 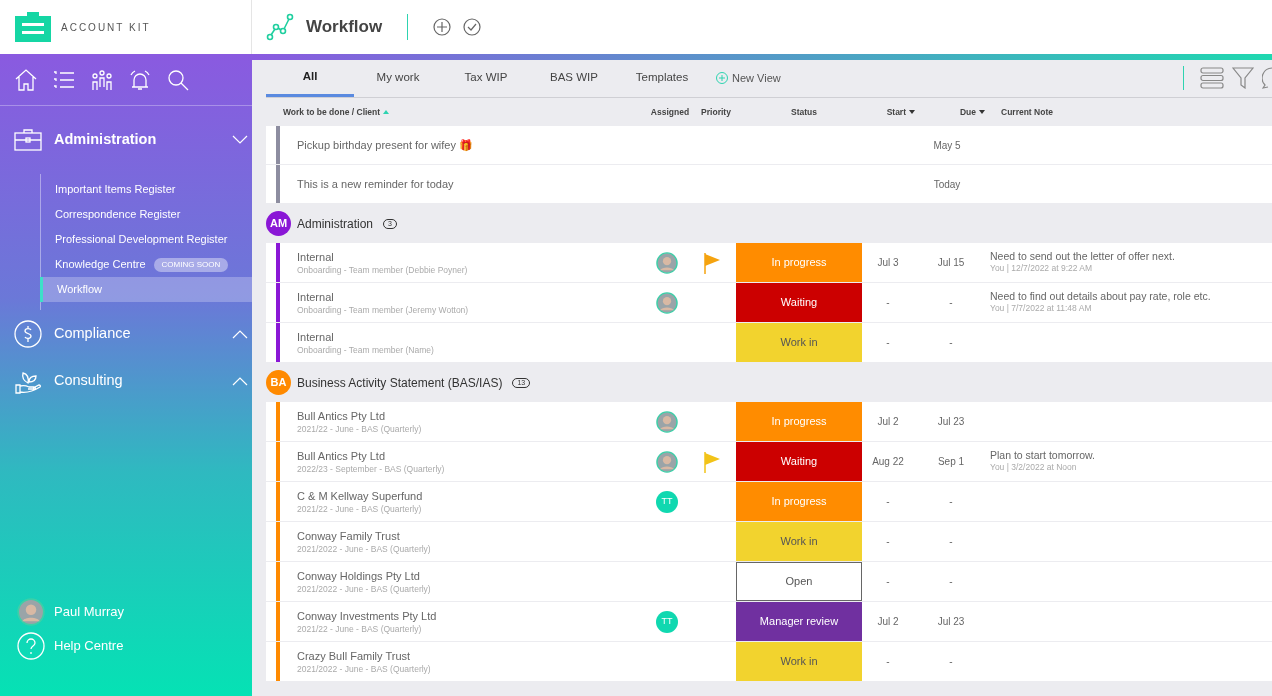 What do you see at coordinates (332, 112) in the screenshot?
I see `column-header: Work to be done / Client` at bounding box center [332, 112].